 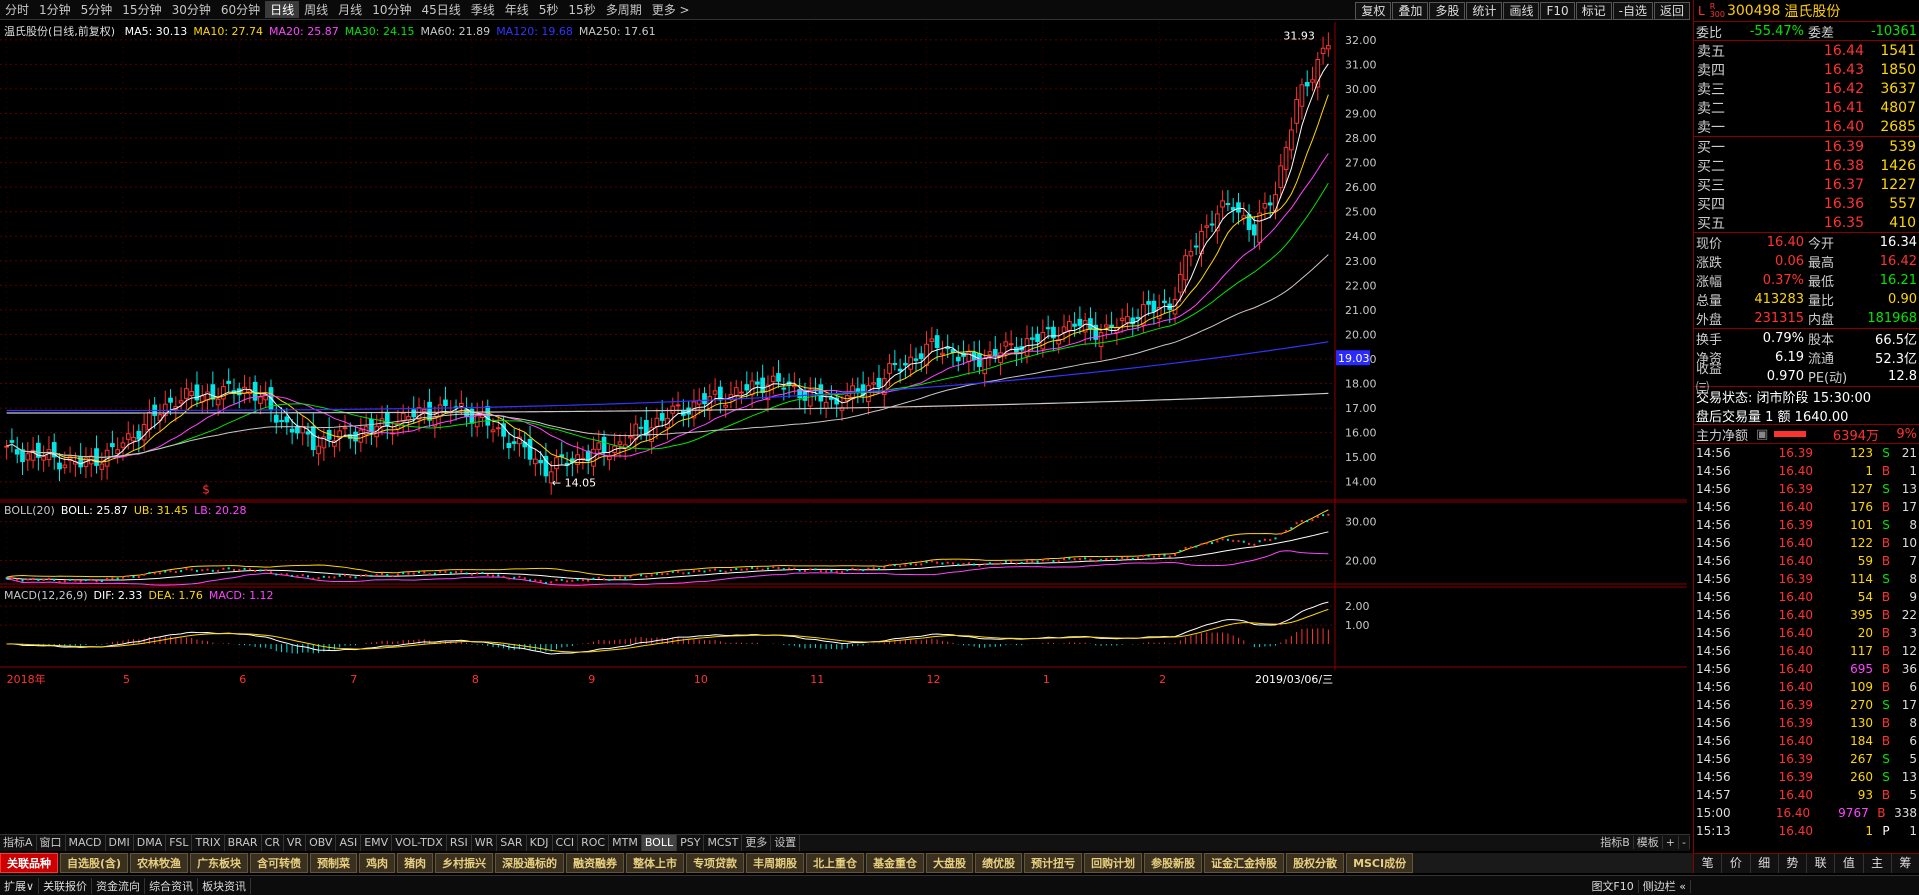 I want to click on toolbar-button: 返回, so click(x=1671, y=11).